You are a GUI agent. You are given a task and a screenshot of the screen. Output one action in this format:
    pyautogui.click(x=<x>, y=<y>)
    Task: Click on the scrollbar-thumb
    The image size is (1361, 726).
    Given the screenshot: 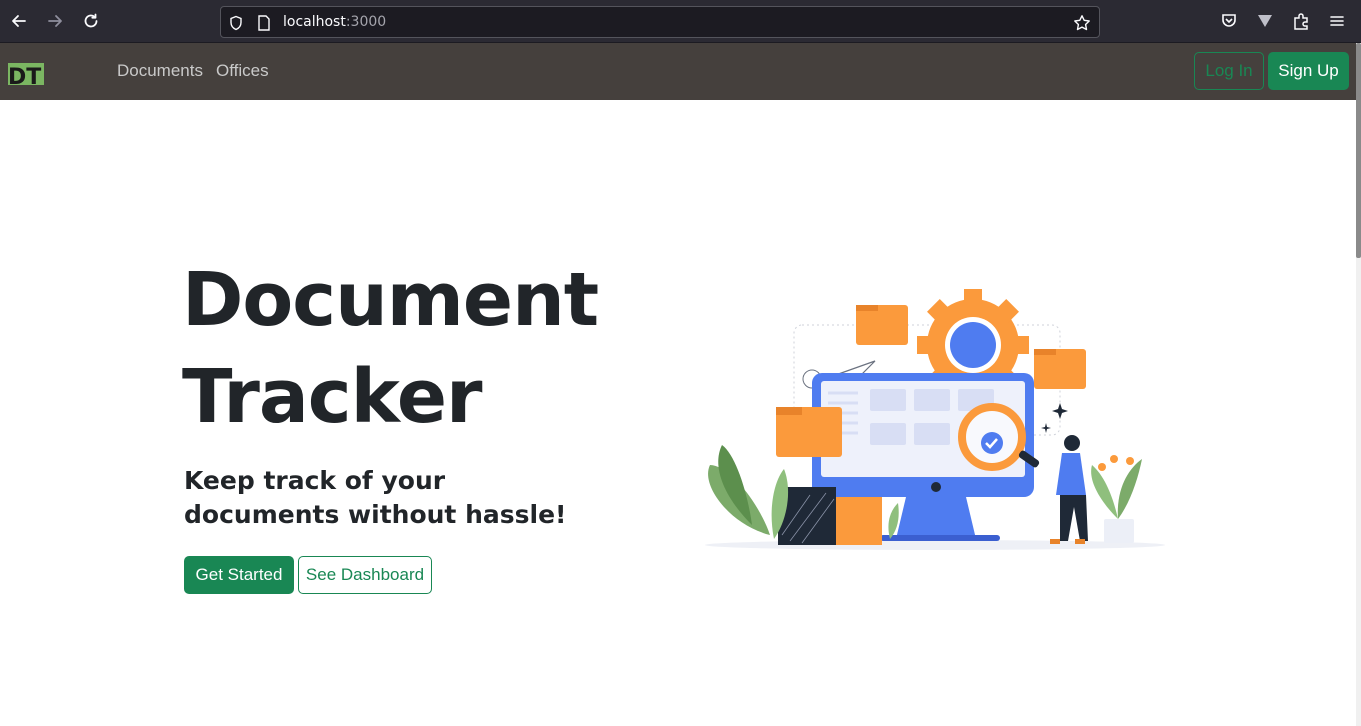 What is the action you would take?
    pyautogui.click(x=1358, y=150)
    